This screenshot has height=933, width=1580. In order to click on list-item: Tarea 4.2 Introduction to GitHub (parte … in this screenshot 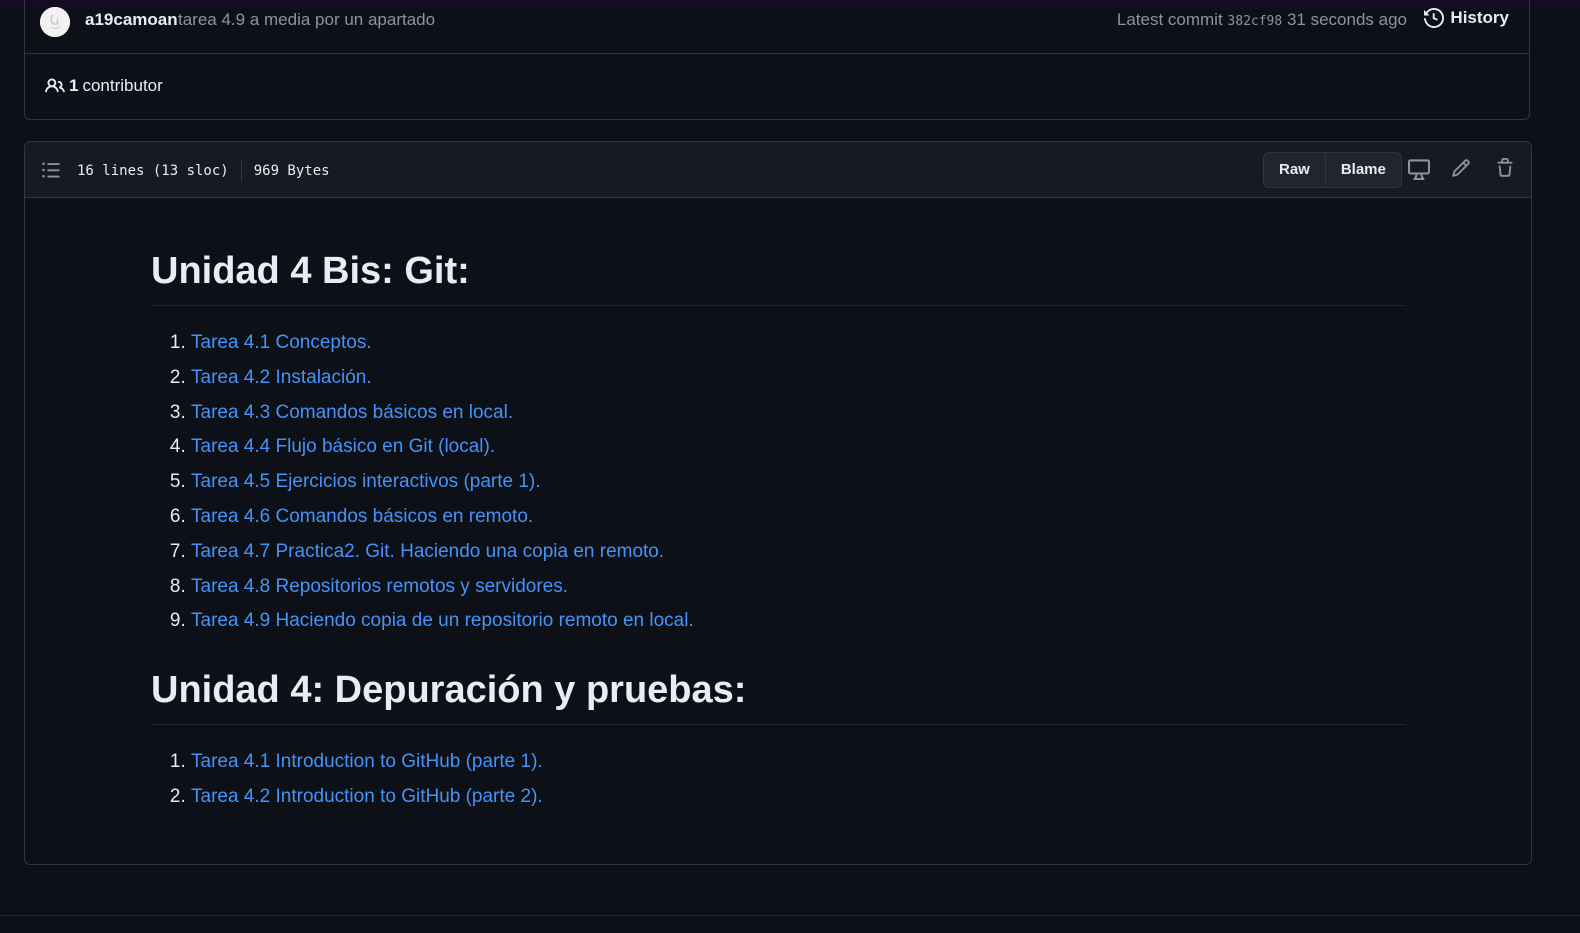, I will do `click(798, 797)`.